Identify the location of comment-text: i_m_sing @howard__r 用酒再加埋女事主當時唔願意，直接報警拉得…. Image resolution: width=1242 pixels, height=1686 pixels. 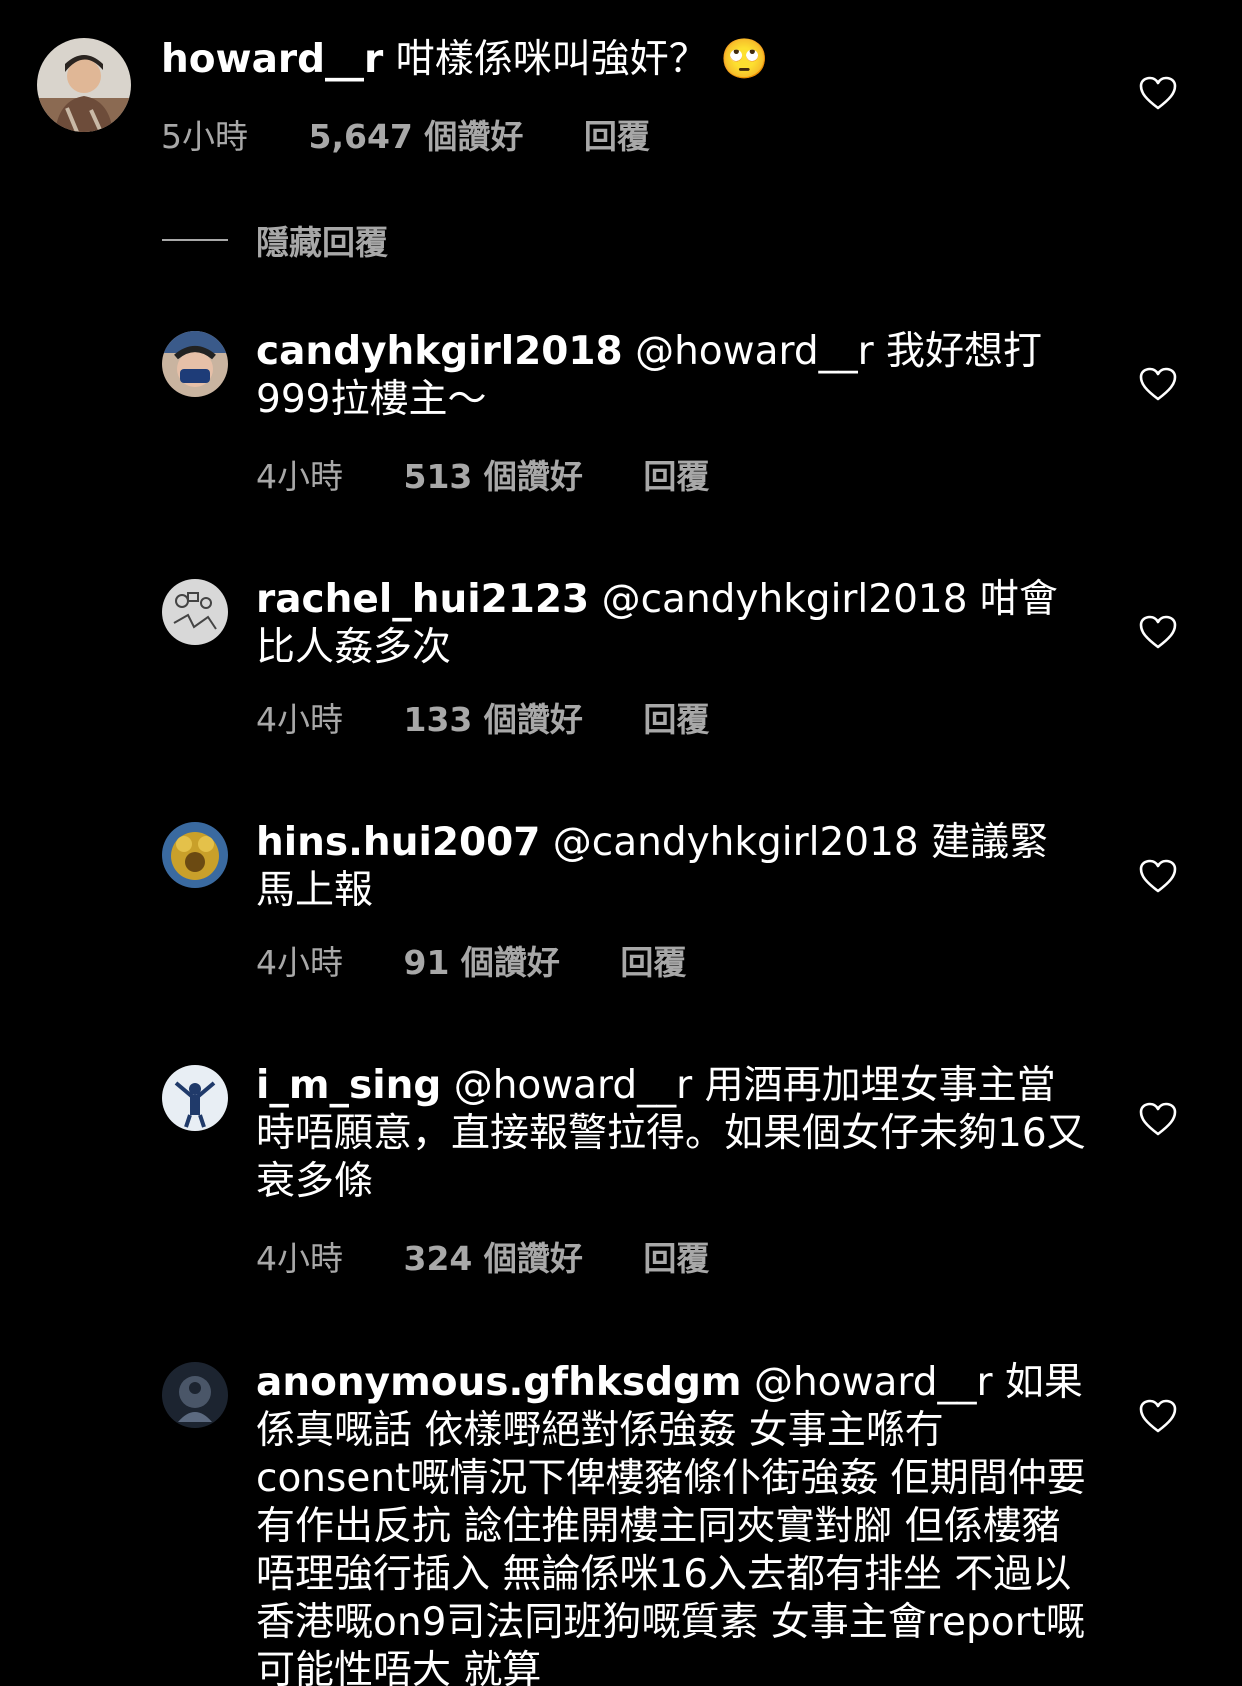
(671, 1134).